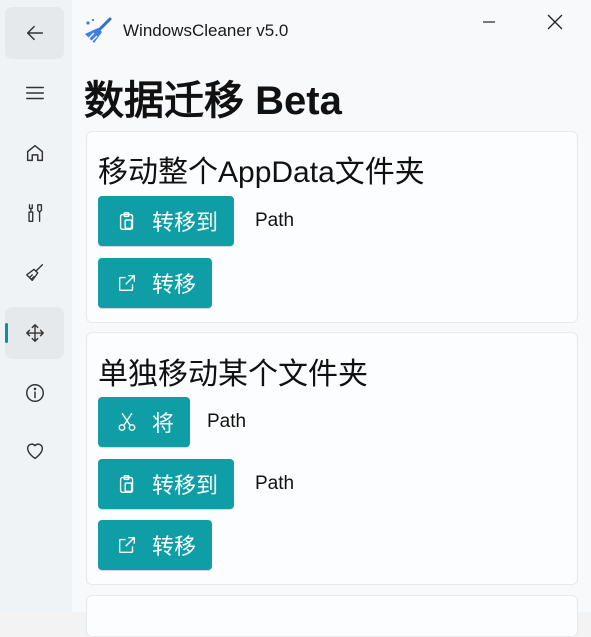 The image size is (591, 637). I want to click on app-broom-icon, so click(98, 30).